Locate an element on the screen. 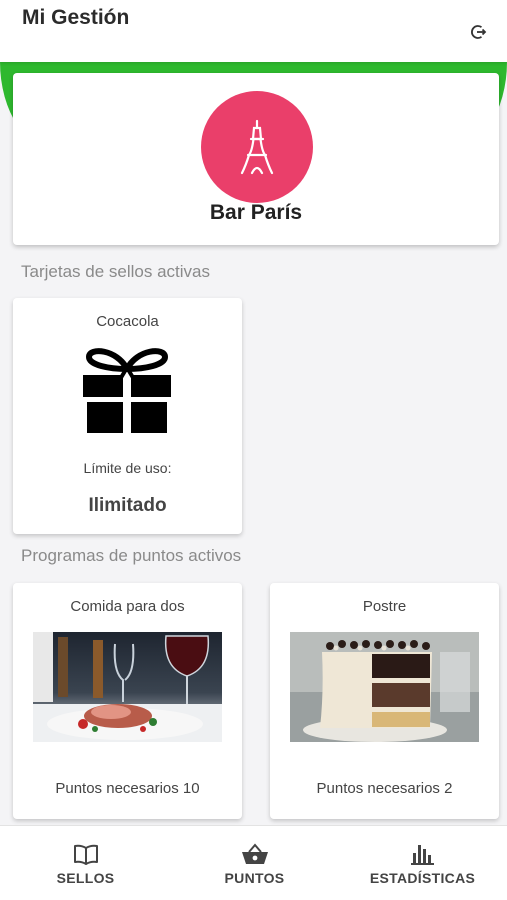  business-logo is located at coordinates (257, 147).